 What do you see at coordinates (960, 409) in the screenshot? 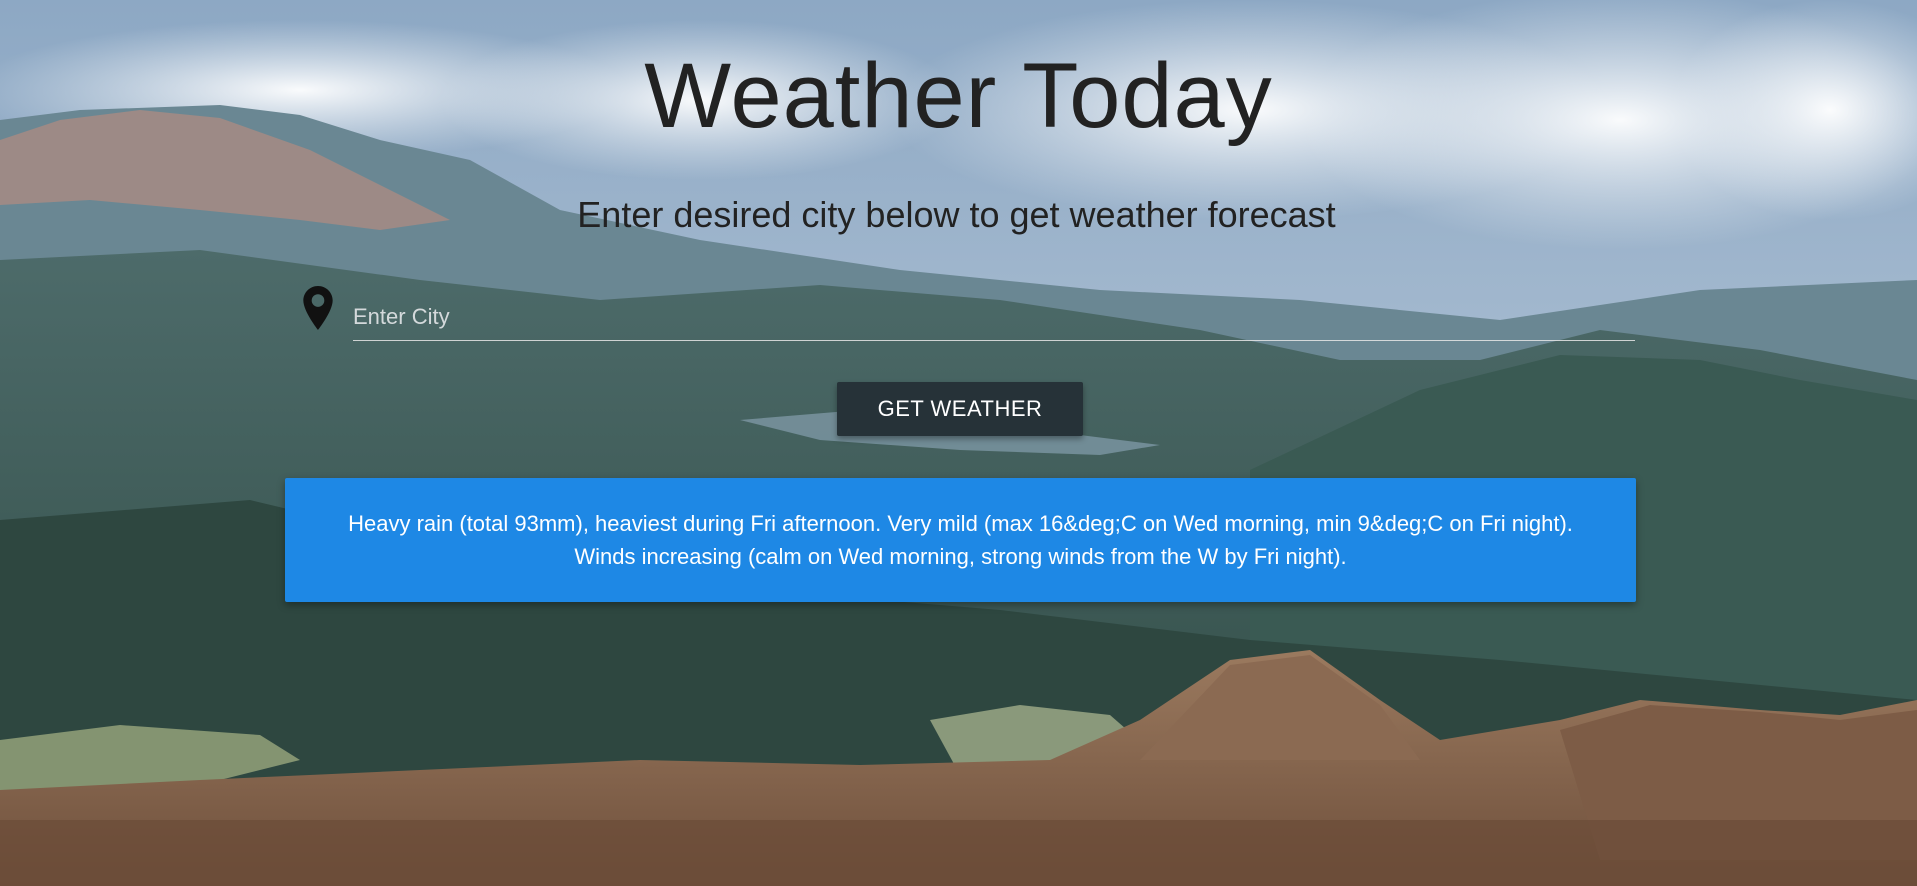
I see `get-weather-button: GET WEATHER` at bounding box center [960, 409].